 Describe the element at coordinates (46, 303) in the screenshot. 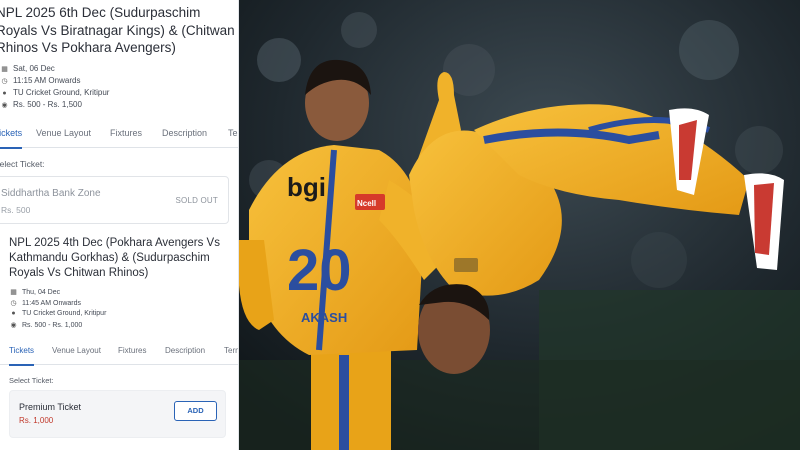

I see `event-time: ◷ 11:45 AM Onwards` at that location.